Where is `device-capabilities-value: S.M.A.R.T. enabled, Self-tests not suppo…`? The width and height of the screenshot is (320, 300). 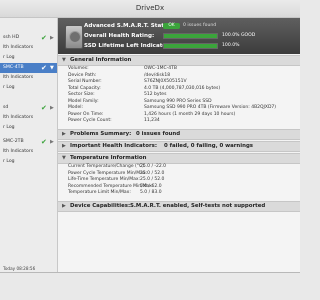 device-capabilities-value: S.M.A.R.T. enabled, Self-tests not suppo… is located at coordinates (198, 206).